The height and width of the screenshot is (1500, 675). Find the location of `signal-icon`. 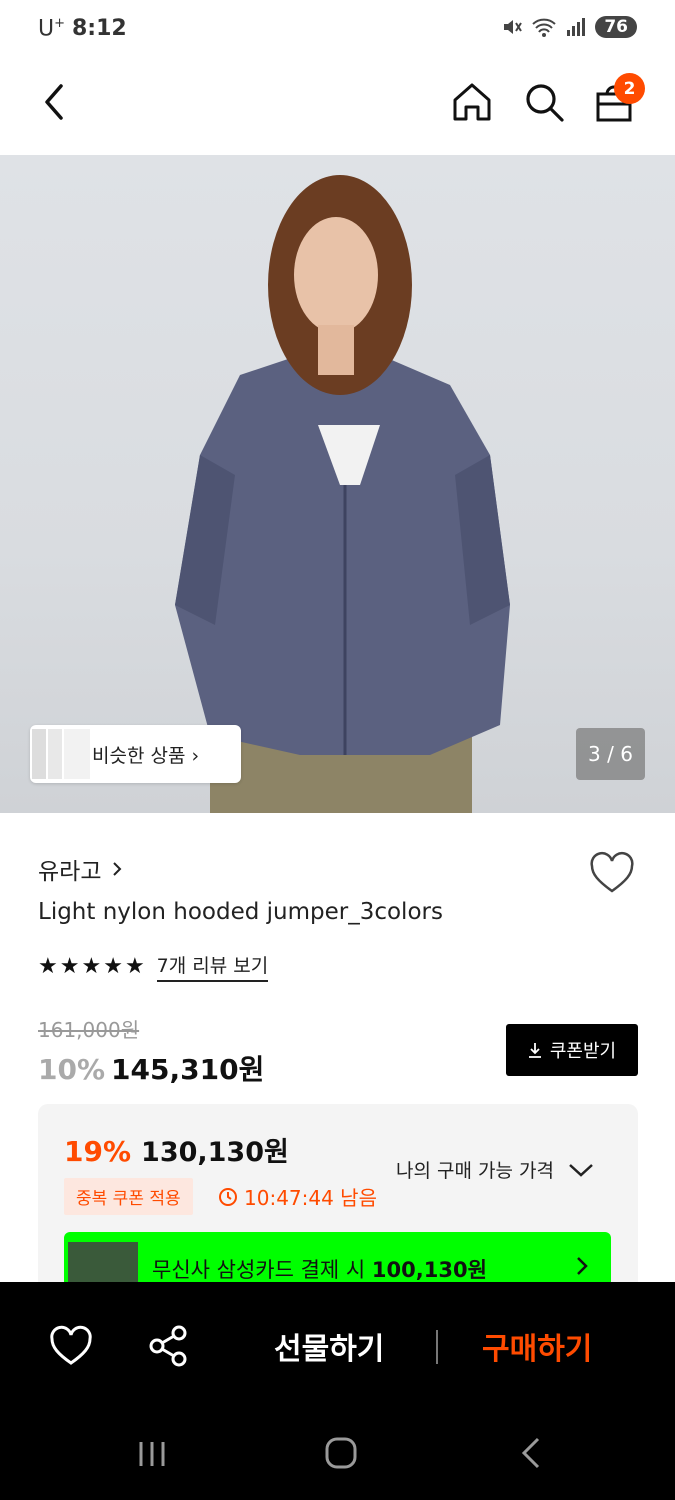

signal-icon is located at coordinates (576, 27).